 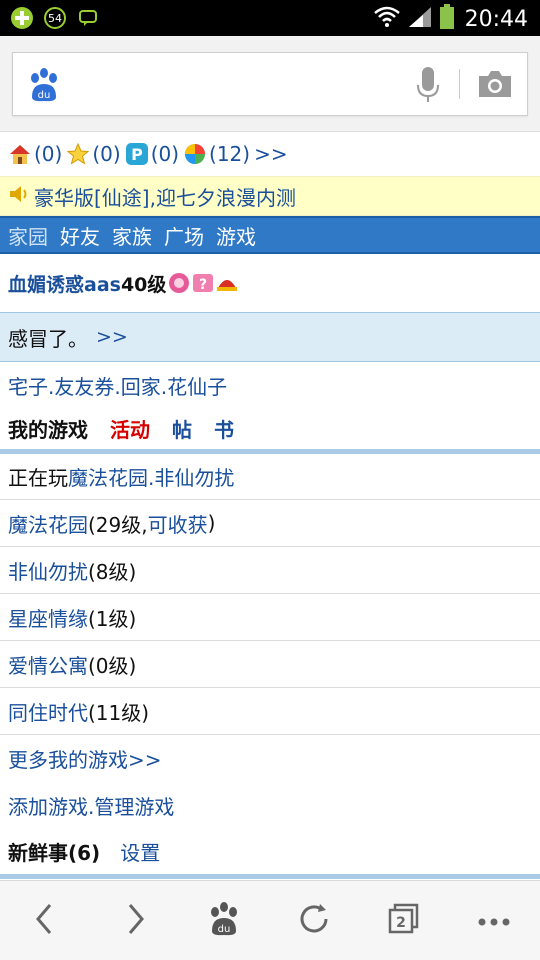 I want to click on now-playing: 正在玩 魔法花园.非仙勿扰, so click(x=270, y=477).